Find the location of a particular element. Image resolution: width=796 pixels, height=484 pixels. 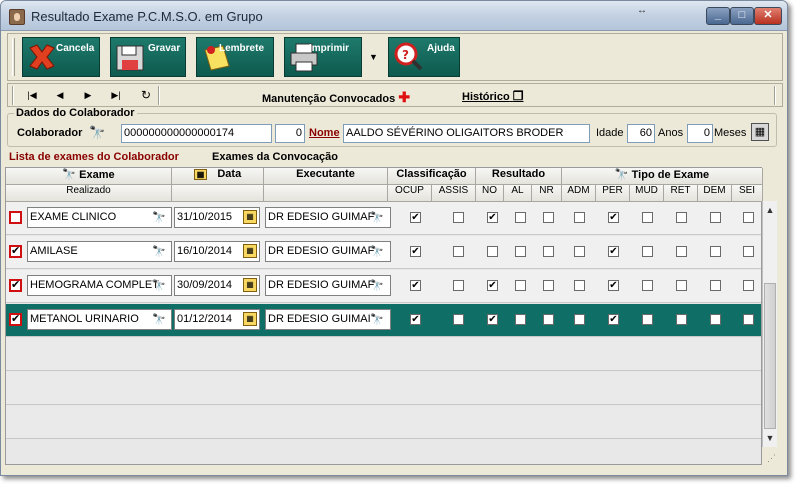

vertical-scrollbar: ▲ ▼ is located at coordinates (769, 324).